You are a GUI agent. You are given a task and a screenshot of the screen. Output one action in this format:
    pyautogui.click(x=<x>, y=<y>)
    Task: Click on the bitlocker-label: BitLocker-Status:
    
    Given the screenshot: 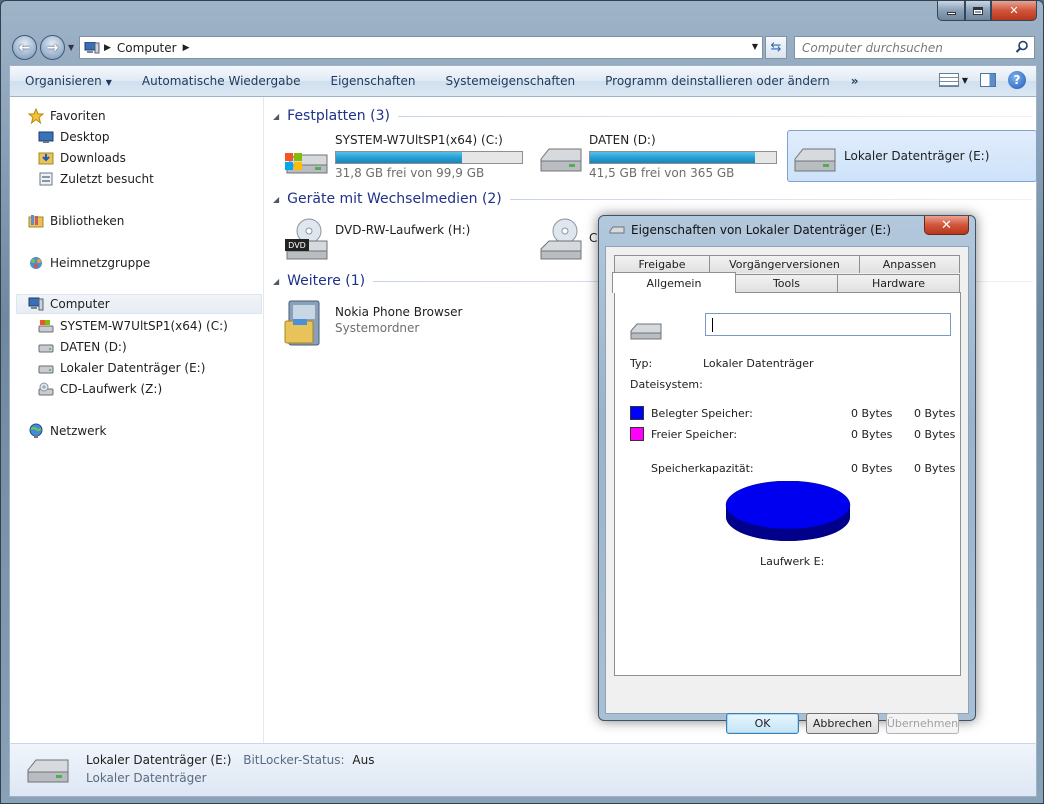 What is the action you would take?
    pyautogui.click(x=294, y=760)
    